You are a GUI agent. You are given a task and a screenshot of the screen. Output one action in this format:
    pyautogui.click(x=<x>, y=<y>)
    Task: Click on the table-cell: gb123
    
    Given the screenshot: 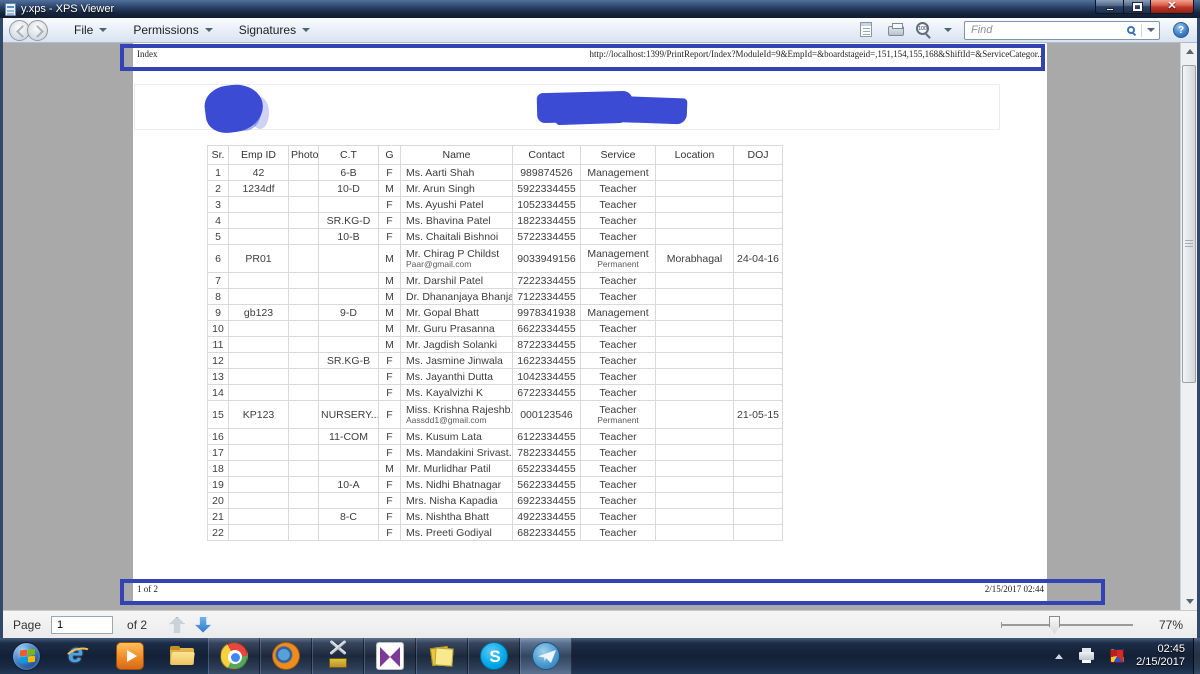 What is the action you would take?
    pyautogui.click(x=258, y=312)
    